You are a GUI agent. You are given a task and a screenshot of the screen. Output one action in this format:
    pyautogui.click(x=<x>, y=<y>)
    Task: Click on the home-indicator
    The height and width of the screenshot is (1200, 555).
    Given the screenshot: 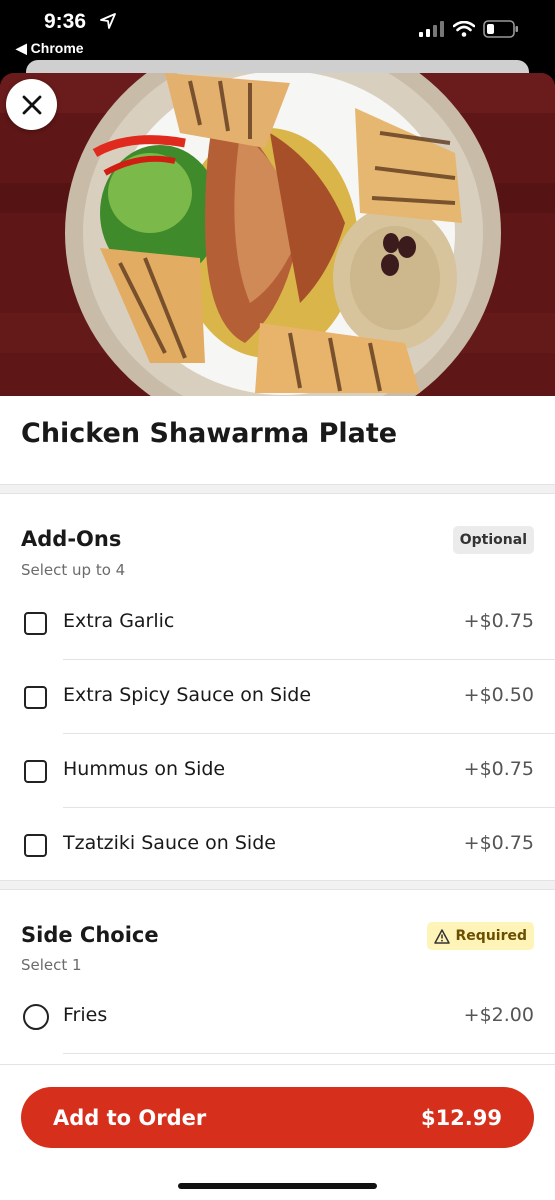 What is the action you would take?
    pyautogui.click(x=277, y=1186)
    